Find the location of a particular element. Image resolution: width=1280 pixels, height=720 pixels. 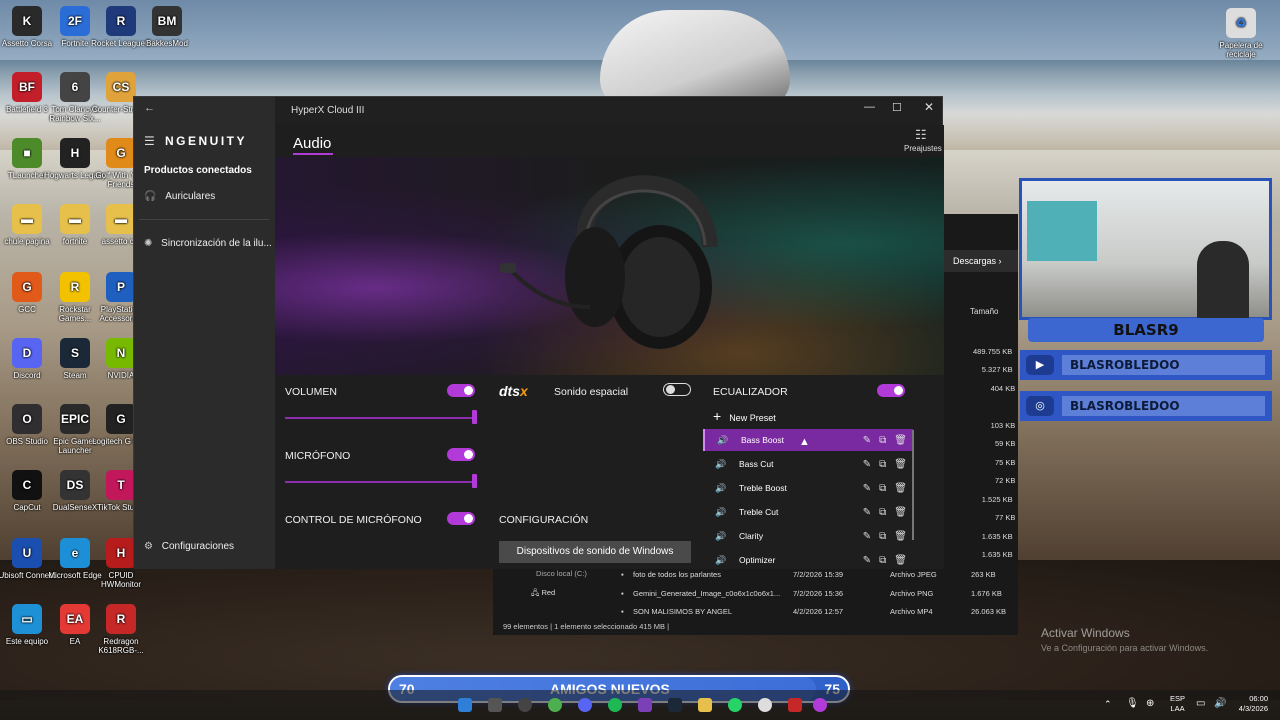

app-icon: U is located at coordinates (27, 553).